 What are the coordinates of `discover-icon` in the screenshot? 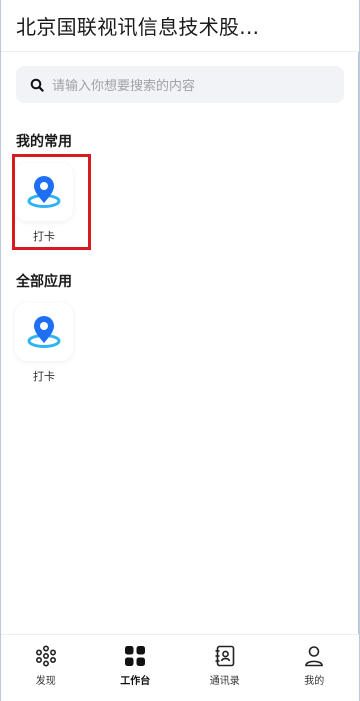 It's located at (45, 656).